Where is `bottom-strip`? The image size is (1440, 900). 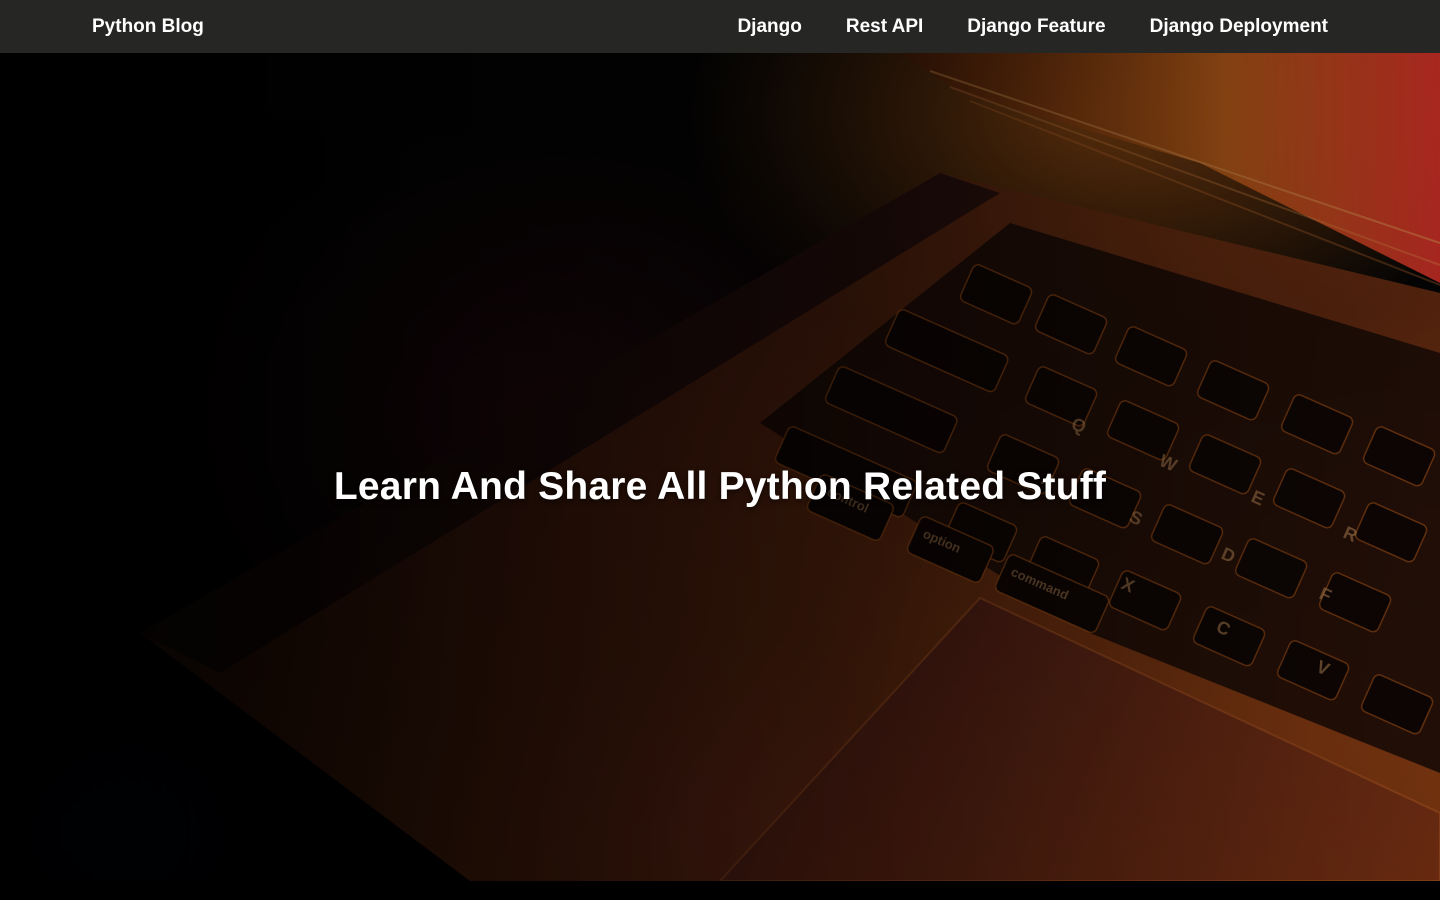
bottom-strip is located at coordinates (720, 890).